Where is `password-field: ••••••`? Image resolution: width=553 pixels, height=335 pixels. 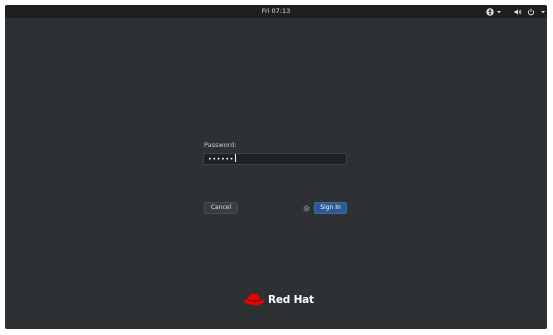
password-field: •••••• is located at coordinates (275, 159).